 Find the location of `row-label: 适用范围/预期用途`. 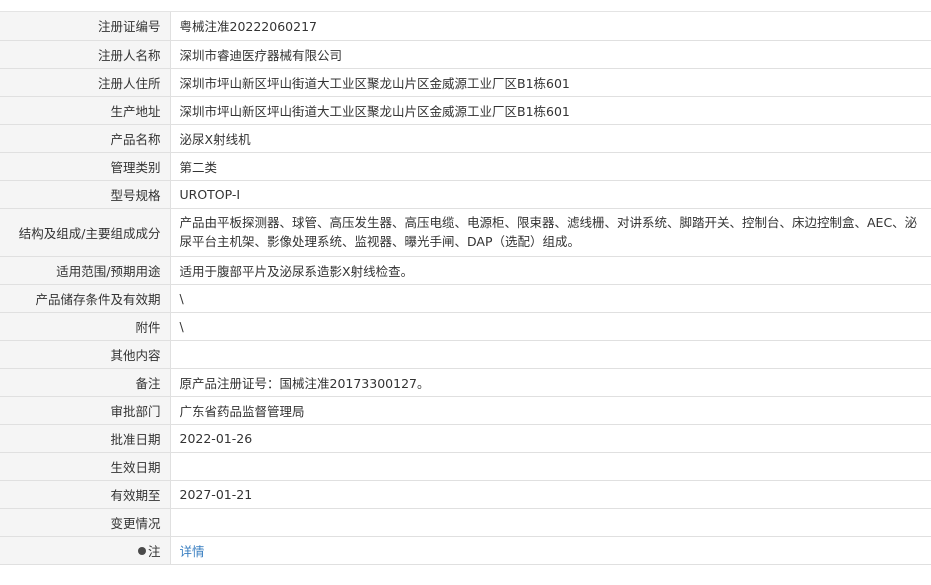

row-label: 适用范围/预期用途 is located at coordinates (85, 270).